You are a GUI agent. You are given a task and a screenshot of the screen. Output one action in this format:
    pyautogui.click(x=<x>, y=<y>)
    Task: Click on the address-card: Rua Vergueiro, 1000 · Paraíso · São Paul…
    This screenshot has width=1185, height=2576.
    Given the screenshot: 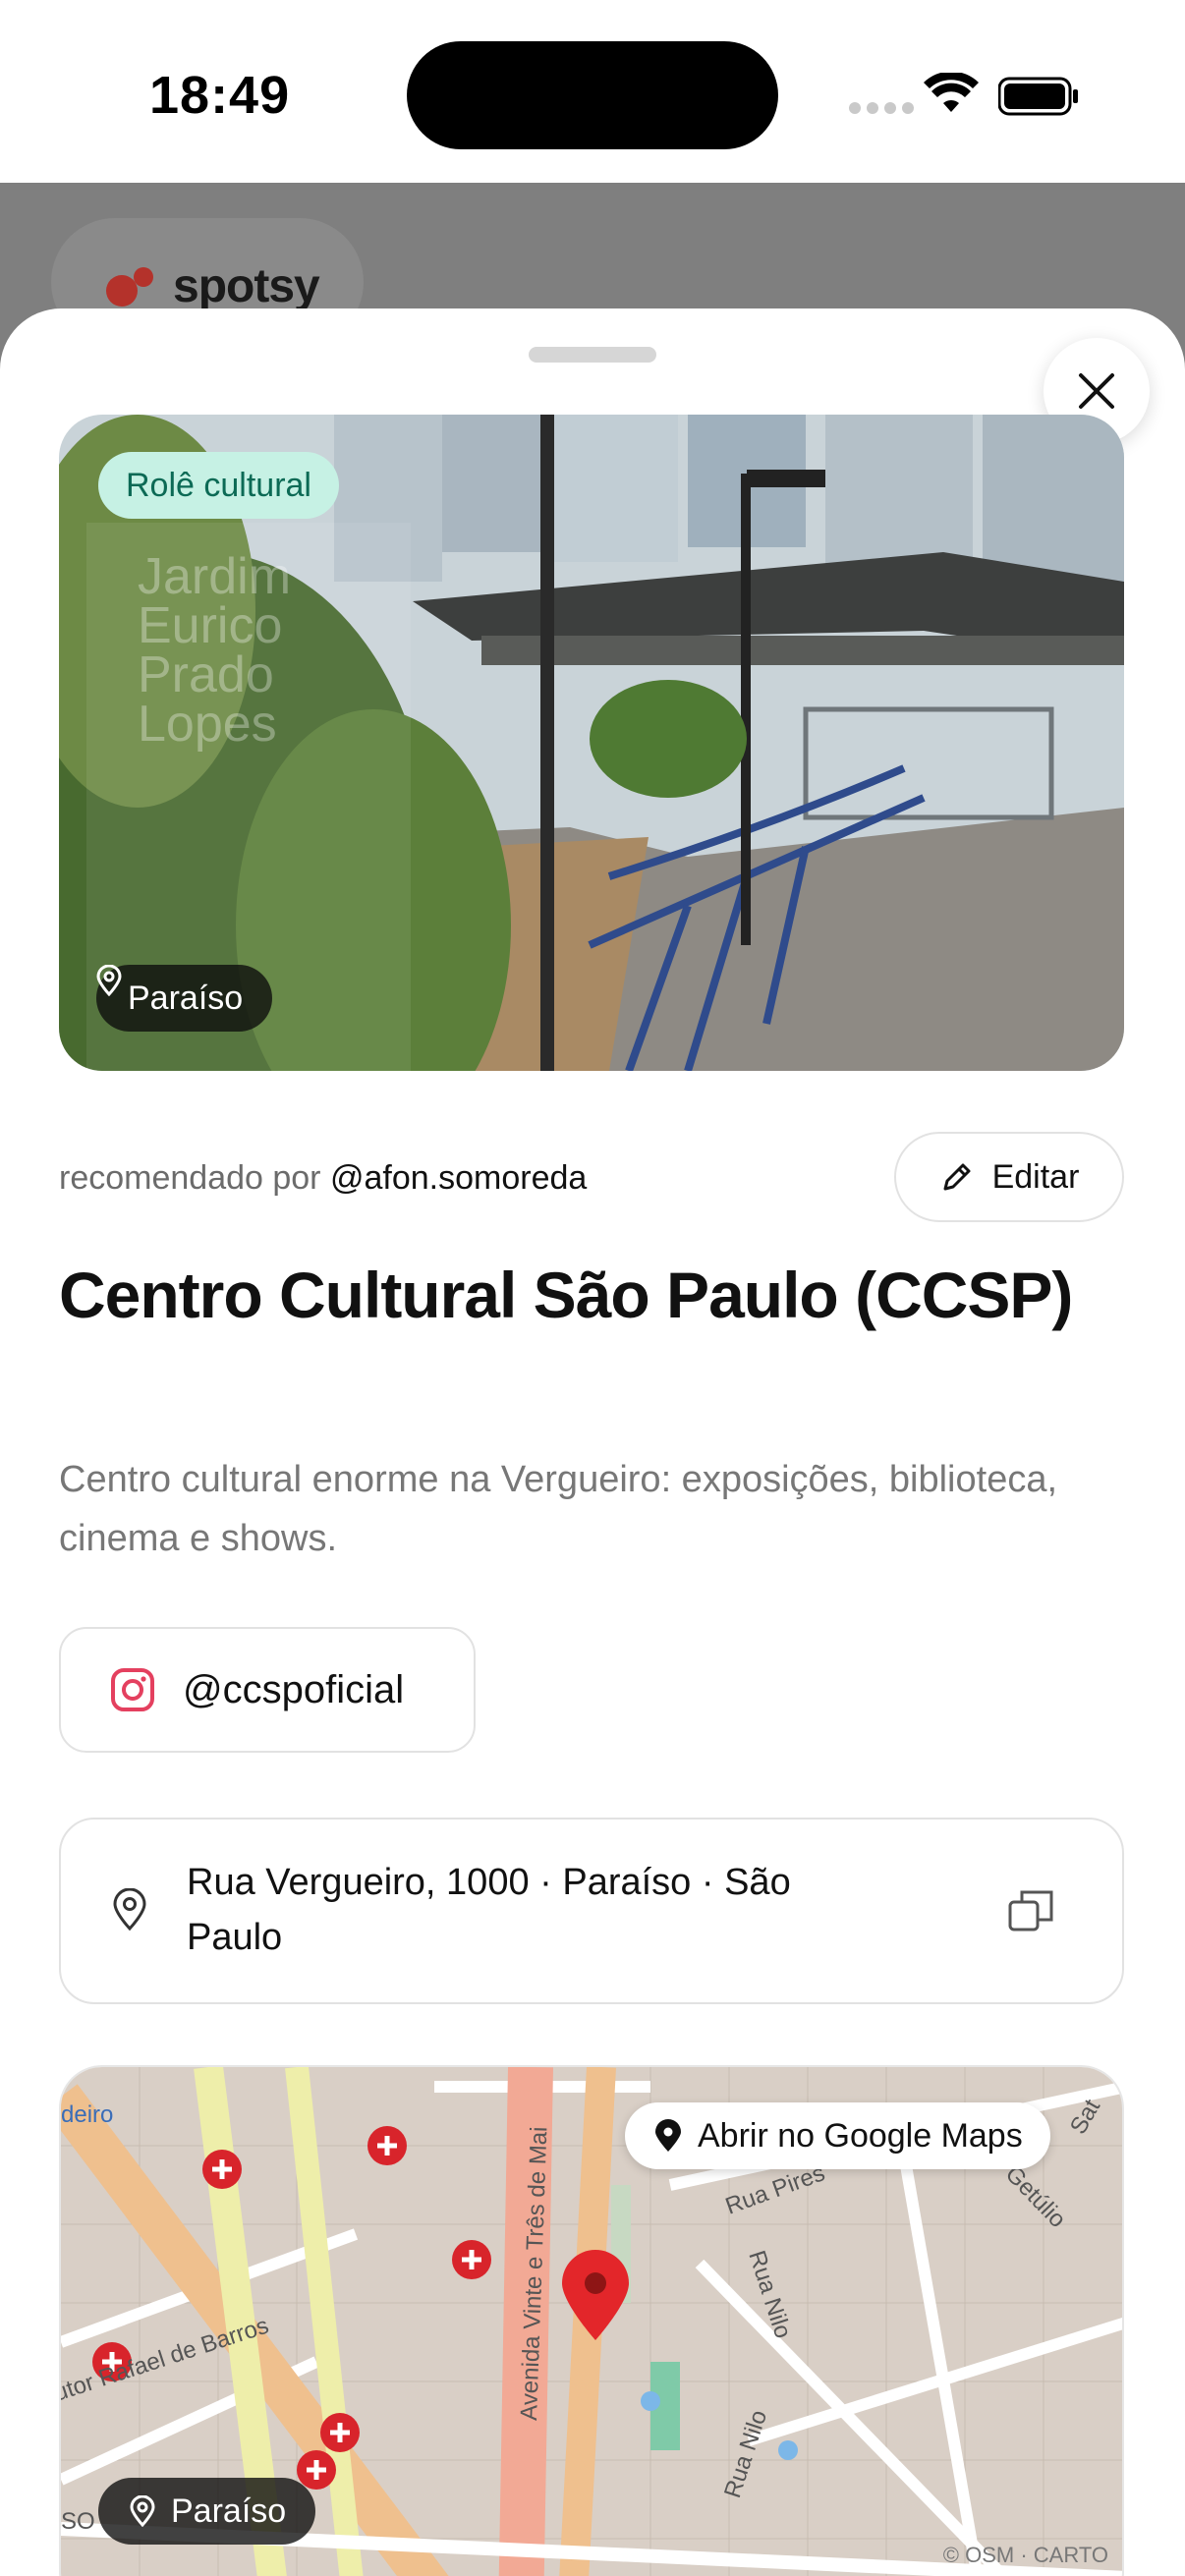 What is the action you would take?
    pyautogui.click(x=592, y=1911)
    